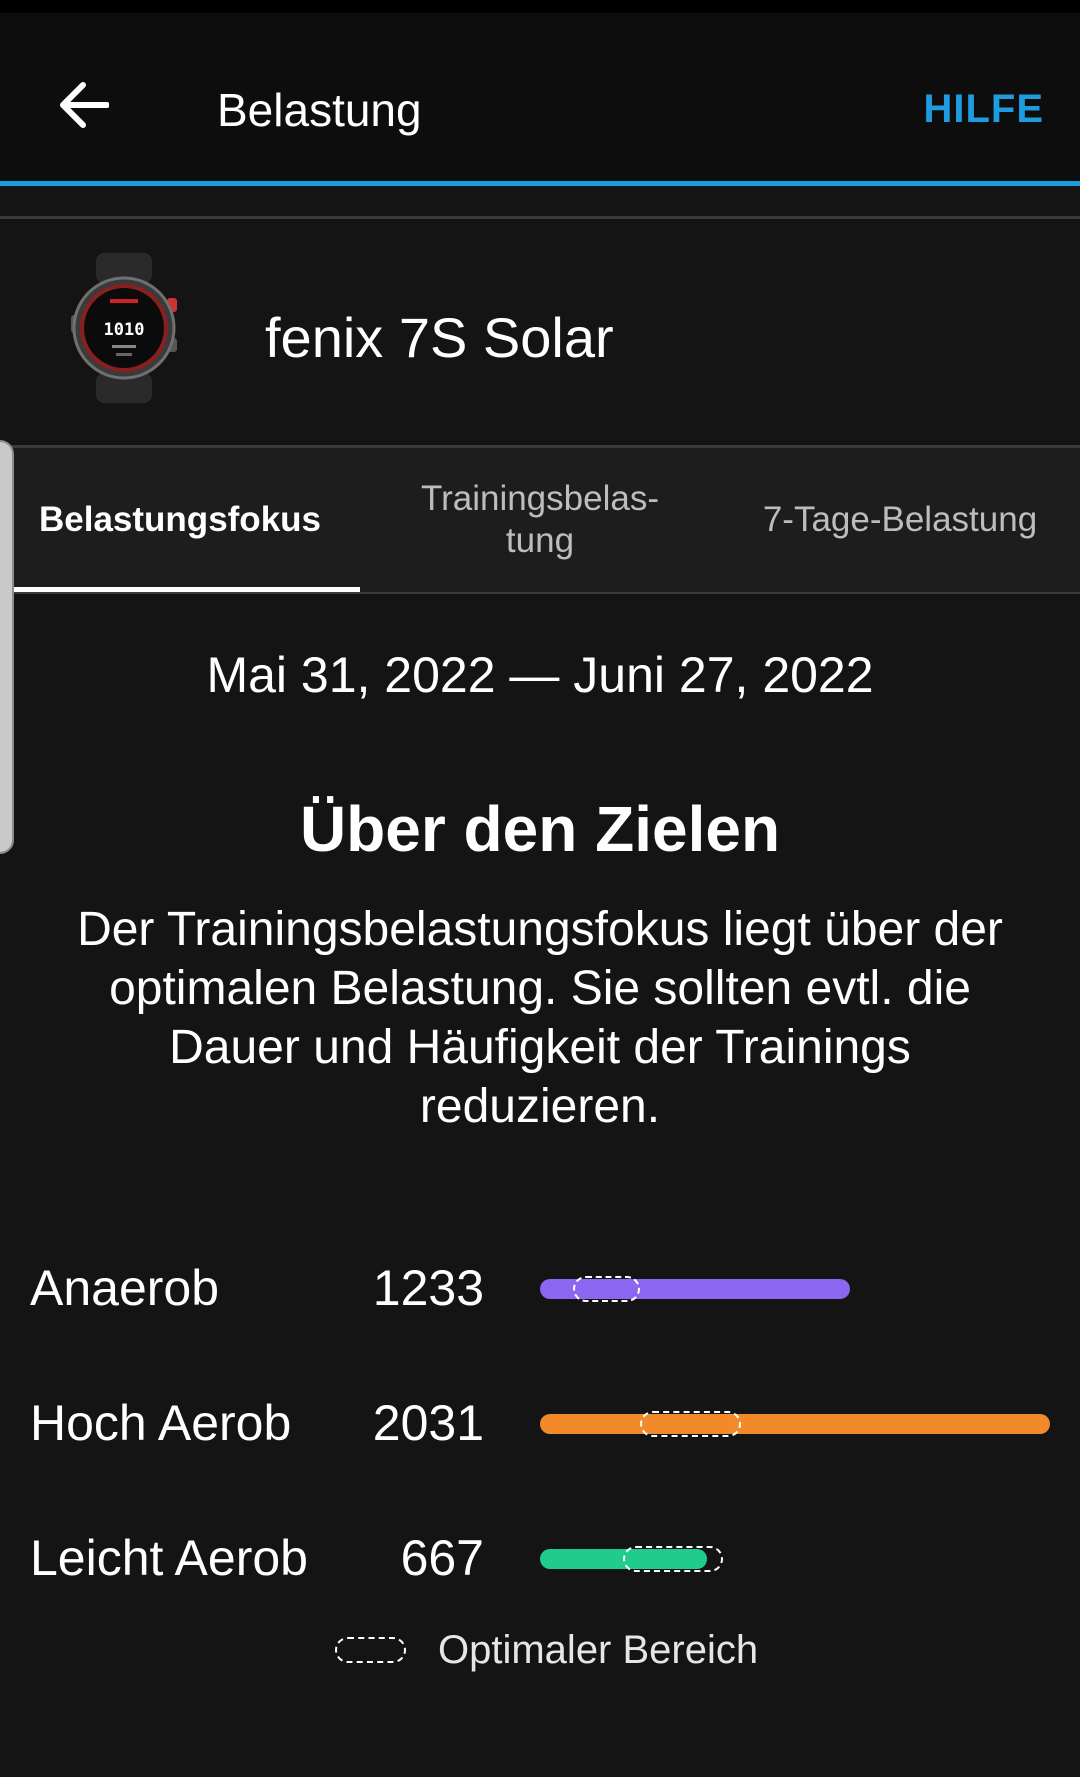  What do you see at coordinates (540, 183) in the screenshot?
I see `appbar-accent-line` at bounding box center [540, 183].